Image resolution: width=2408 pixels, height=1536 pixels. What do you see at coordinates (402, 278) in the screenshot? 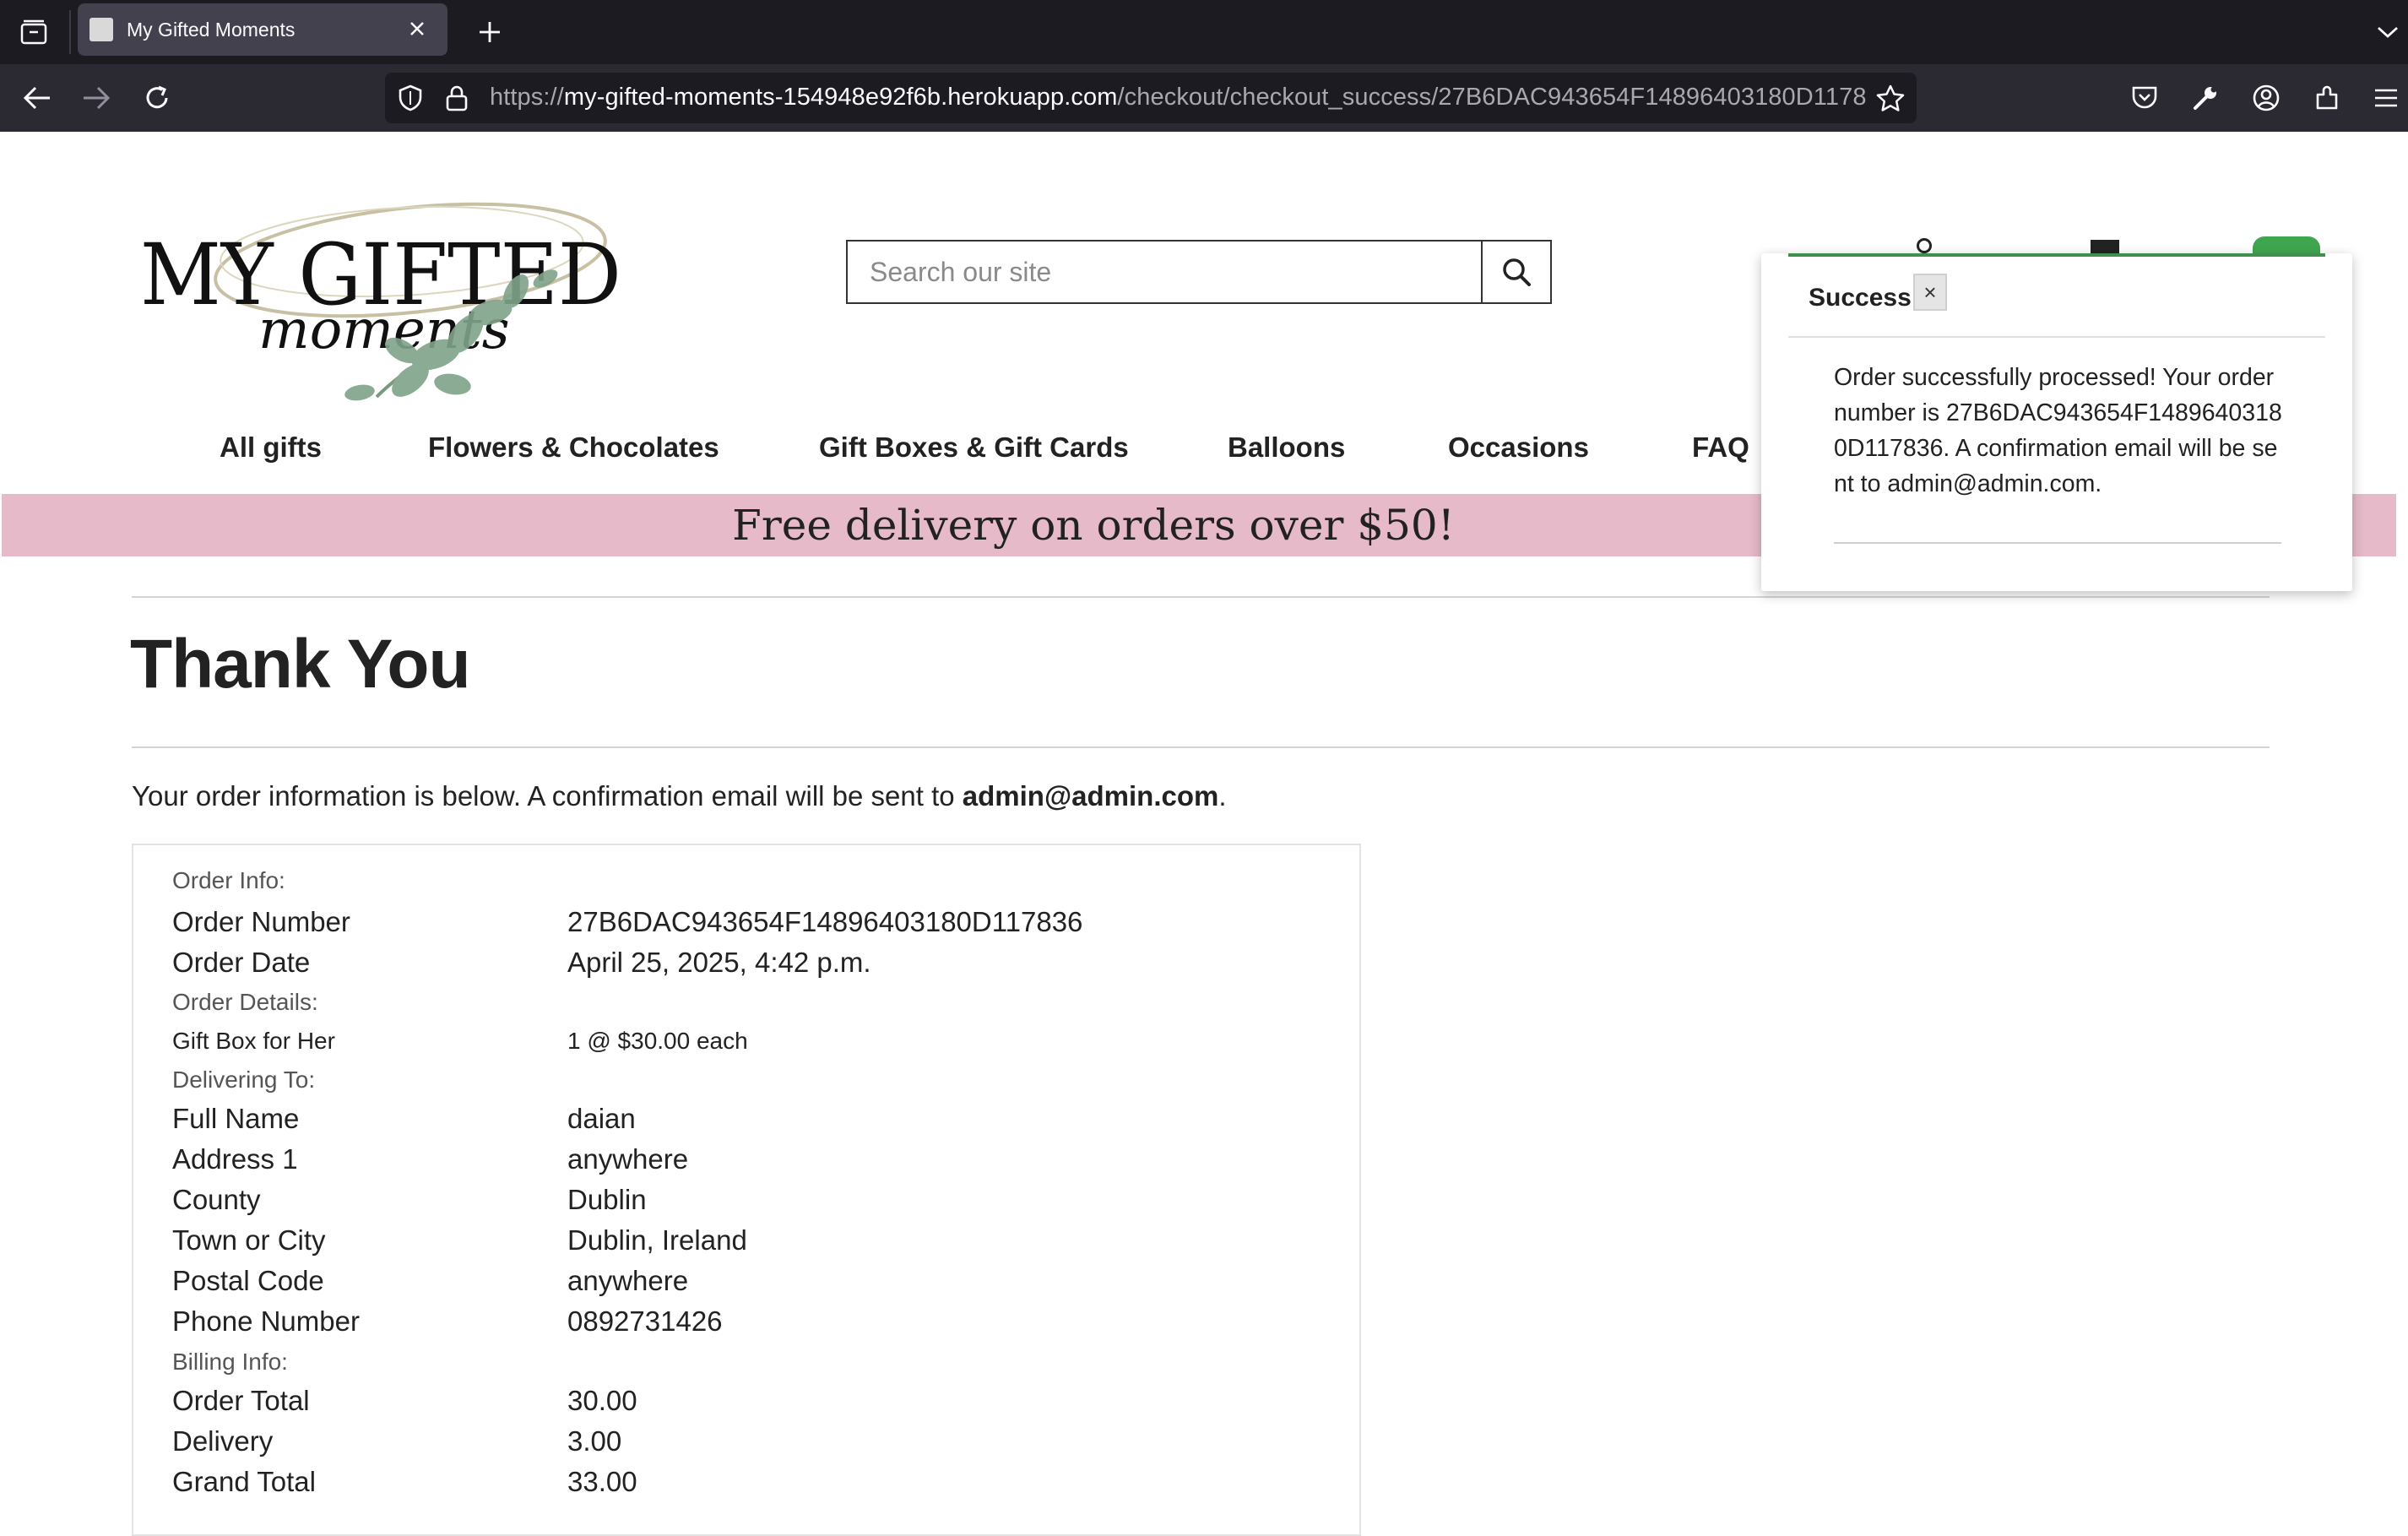
I see `site-logo: MY GIFTED moments` at bounding box center [402, 278].